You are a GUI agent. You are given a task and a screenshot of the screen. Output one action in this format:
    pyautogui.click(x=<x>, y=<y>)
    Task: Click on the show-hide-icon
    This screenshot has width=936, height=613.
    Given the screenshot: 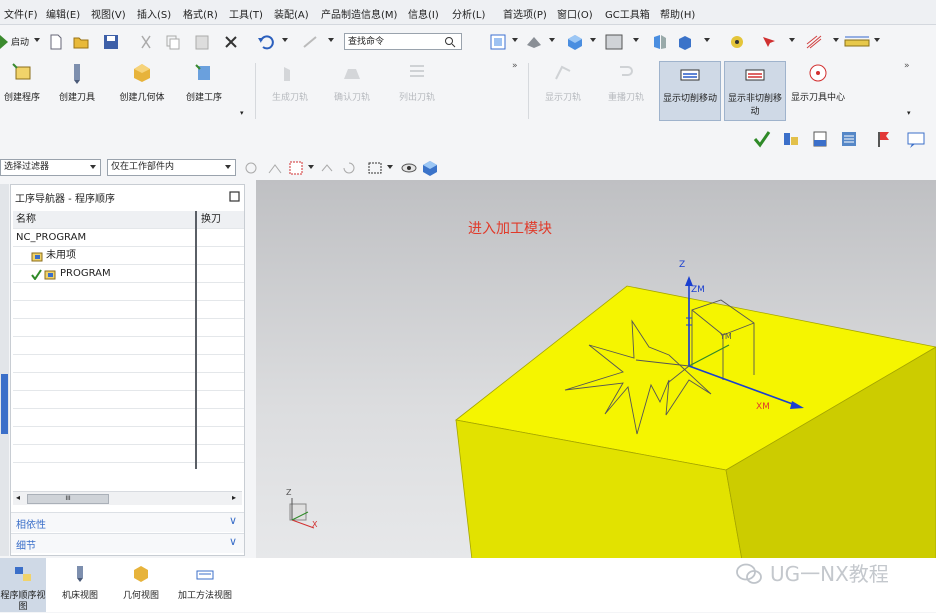 What is the action you would take?
    pyautogui.click(x=409, y=168)
    